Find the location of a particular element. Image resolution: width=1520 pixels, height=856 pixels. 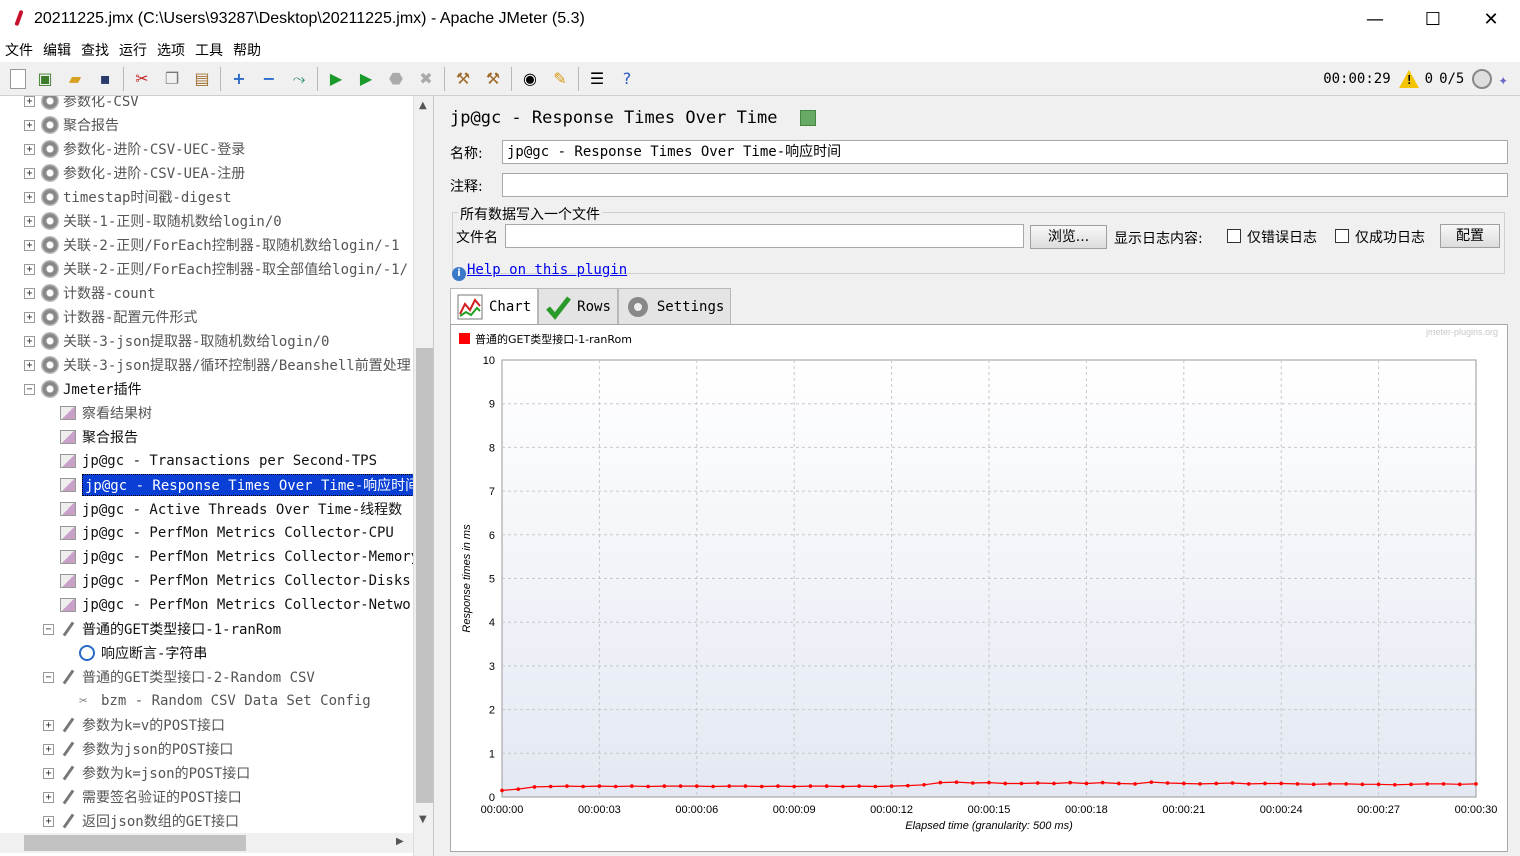

start-icon: ▶ is located at coordinates (336, 79).